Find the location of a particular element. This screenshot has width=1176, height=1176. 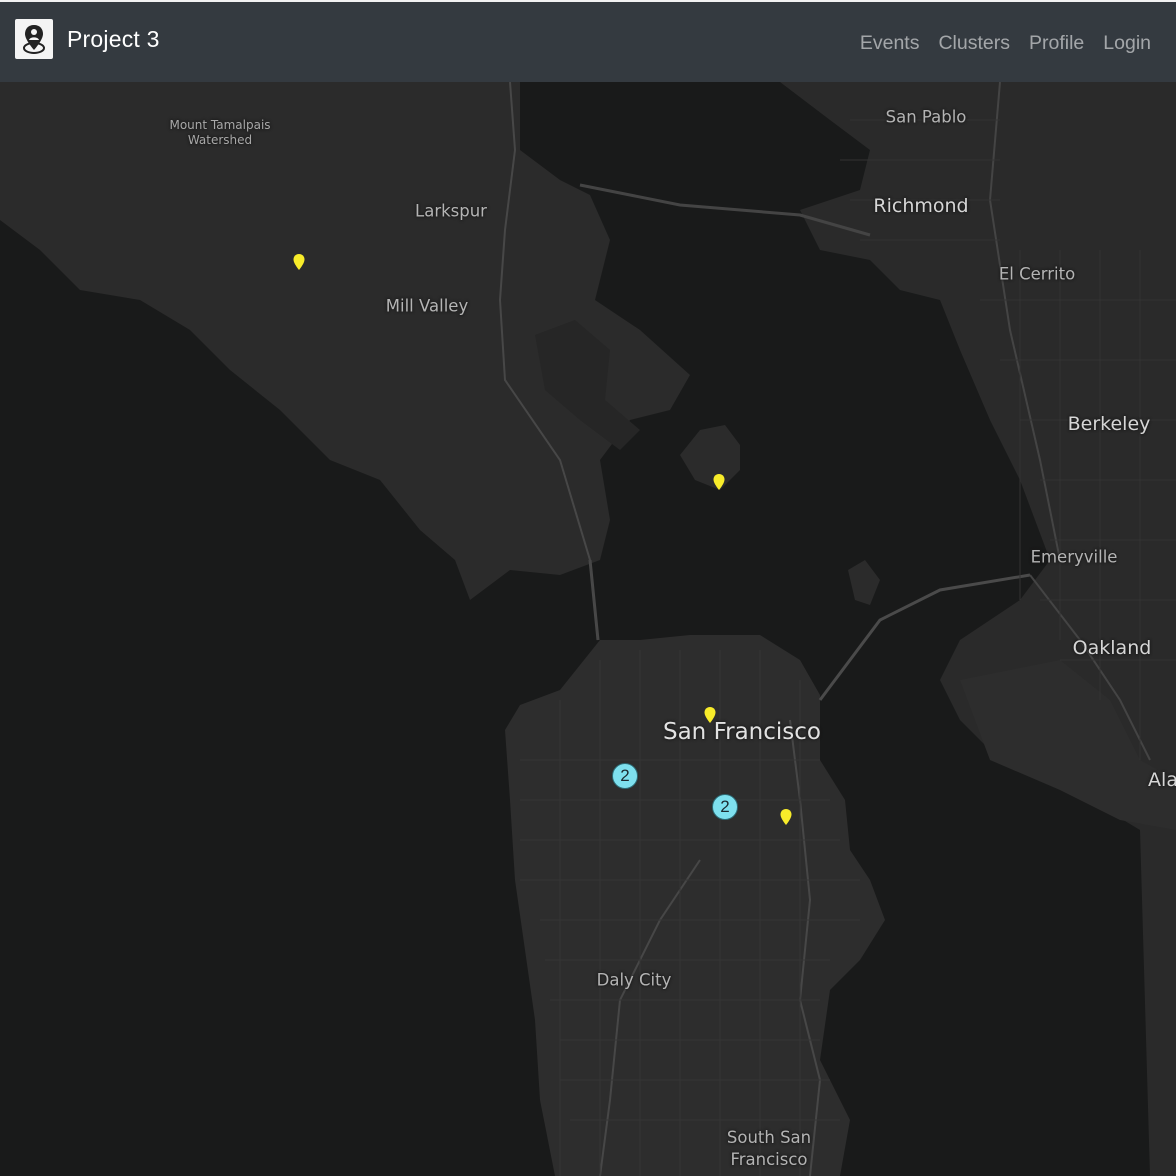

sf-peninsula-land is located at coordinates (695, 905).